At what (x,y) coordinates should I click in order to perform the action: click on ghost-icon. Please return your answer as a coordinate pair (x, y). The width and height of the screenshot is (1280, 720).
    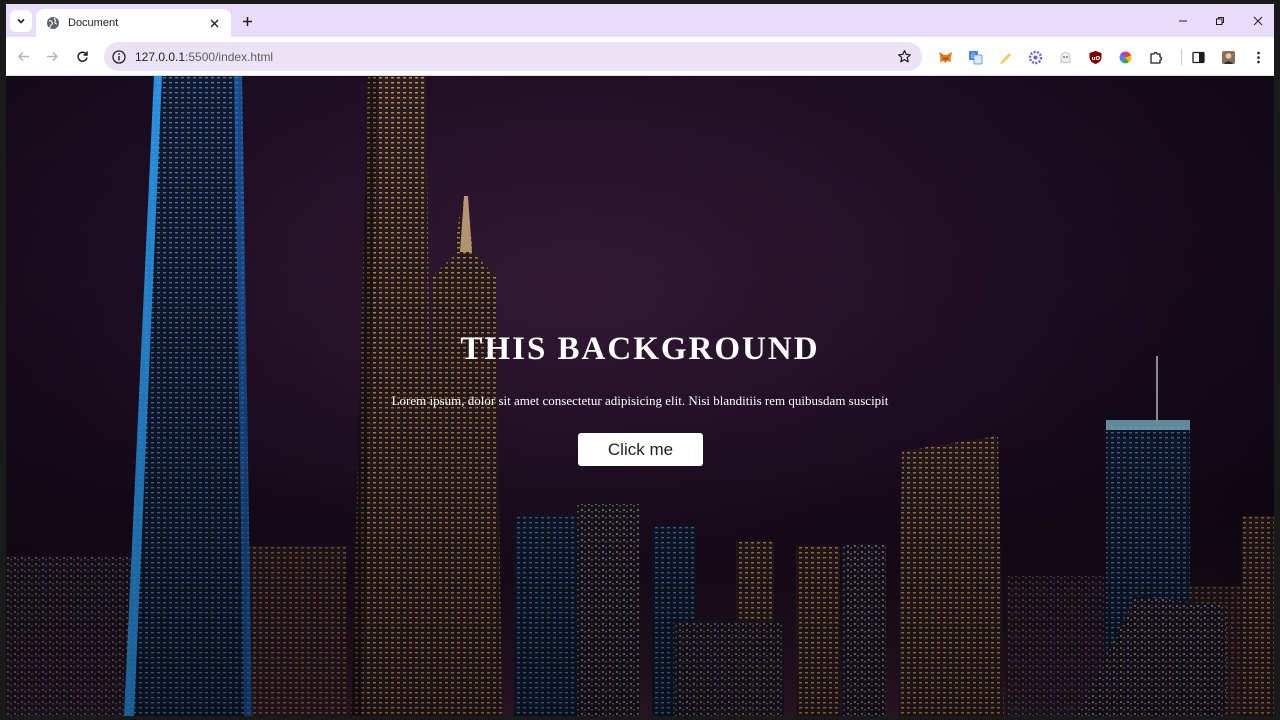
    Looking at the image, I should click on (1065, 57).